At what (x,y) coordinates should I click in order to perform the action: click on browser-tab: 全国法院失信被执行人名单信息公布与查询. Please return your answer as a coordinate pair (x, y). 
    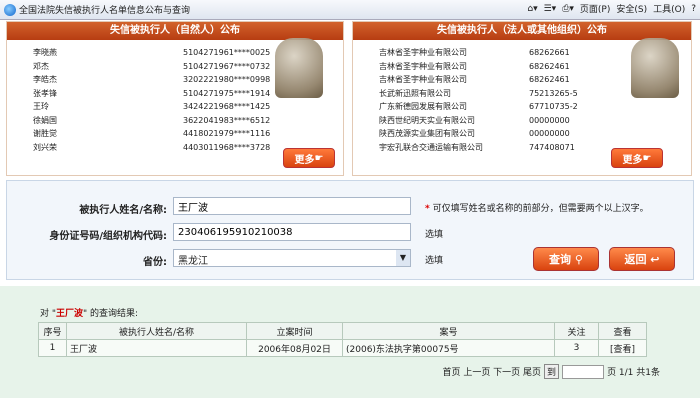
    Looking at the image, I should click on (97, 10).